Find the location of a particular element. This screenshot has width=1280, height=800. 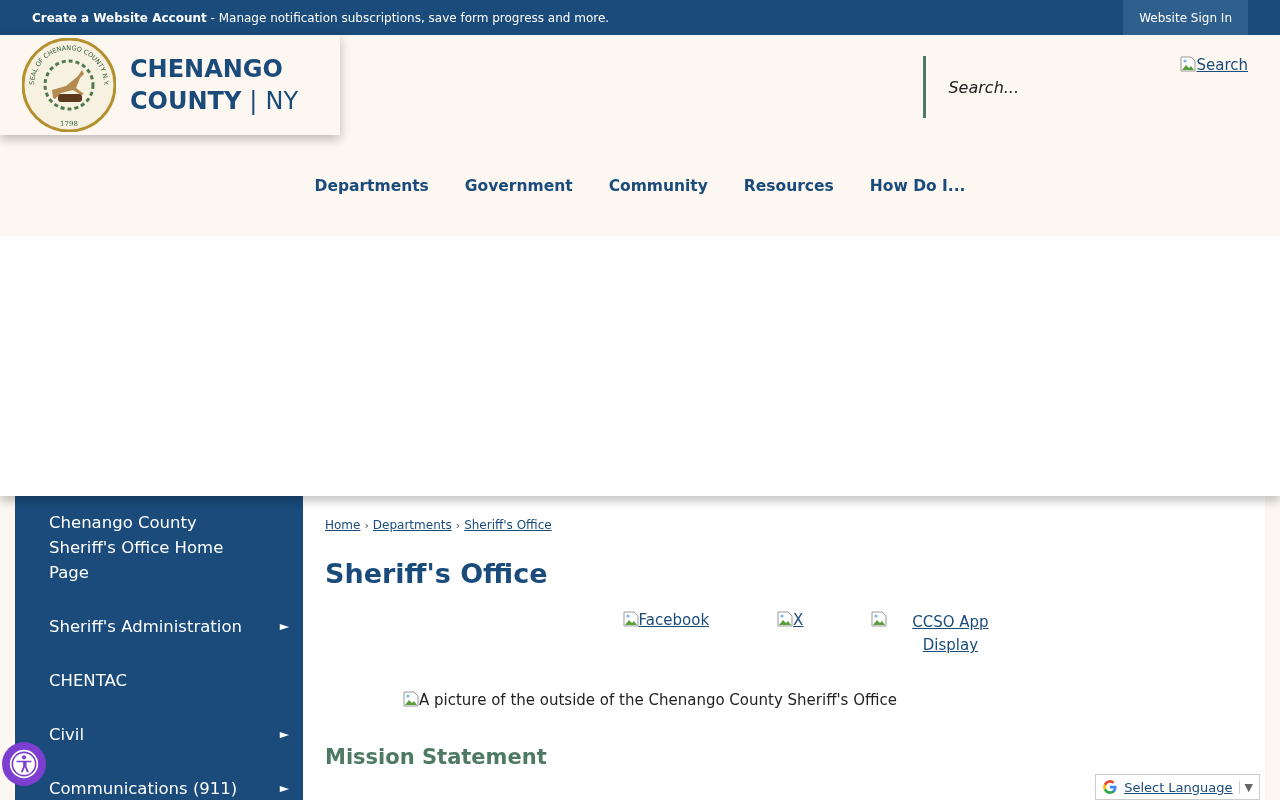

search-link: Search is located at coordinates (1214, 65).